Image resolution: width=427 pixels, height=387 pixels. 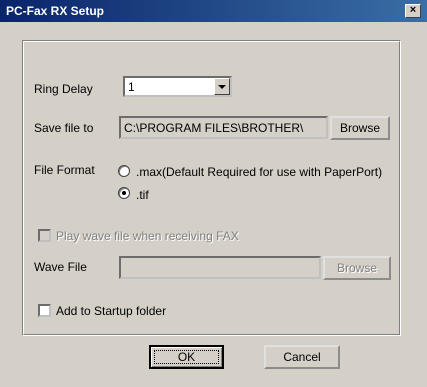 I want to click on chevron-down-icon, so click(x=222, y=86).